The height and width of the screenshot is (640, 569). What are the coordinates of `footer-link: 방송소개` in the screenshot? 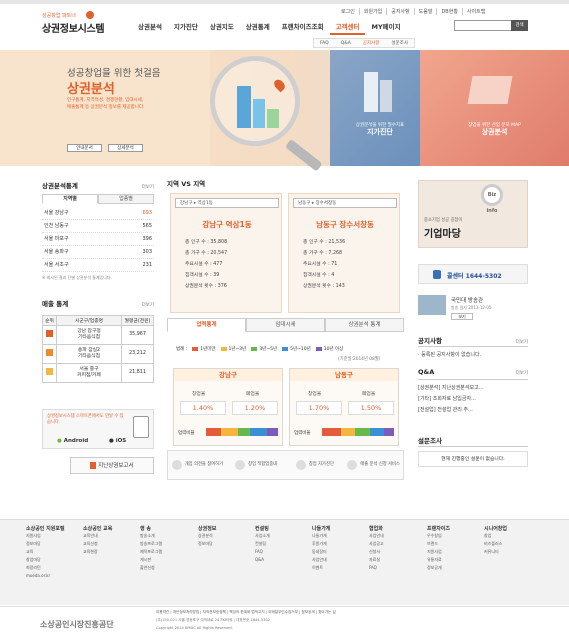 It's located at (151, 536).